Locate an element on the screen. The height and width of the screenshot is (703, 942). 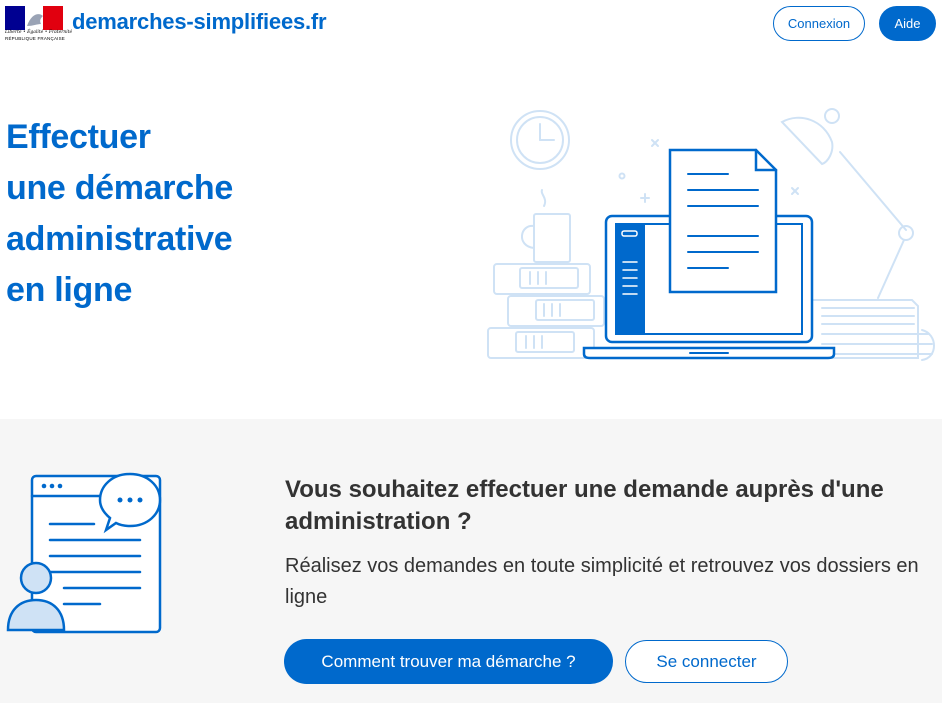
hero-title-line: Effectuer is located at coordinates (78, 137).